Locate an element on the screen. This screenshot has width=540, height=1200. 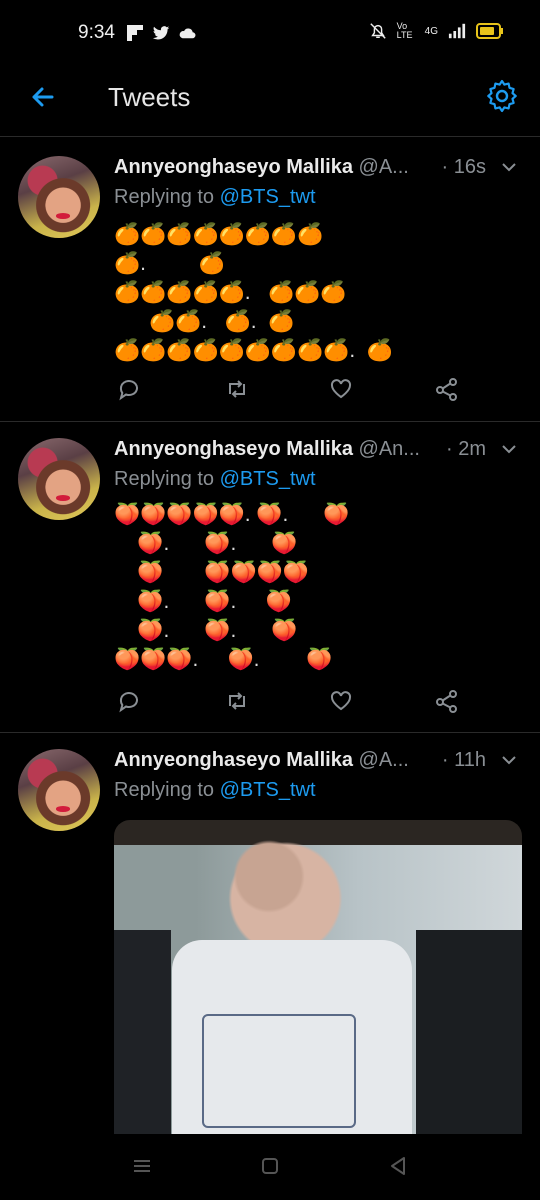
battery-icon is located at coordinates (489, 31).